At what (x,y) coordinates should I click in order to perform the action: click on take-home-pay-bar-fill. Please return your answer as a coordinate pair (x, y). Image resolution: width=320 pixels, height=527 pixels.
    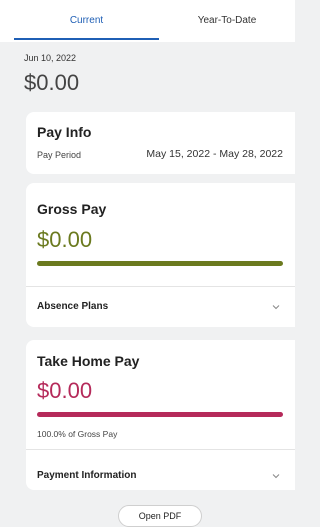
    Looking at the image, I should click on (160, 414).